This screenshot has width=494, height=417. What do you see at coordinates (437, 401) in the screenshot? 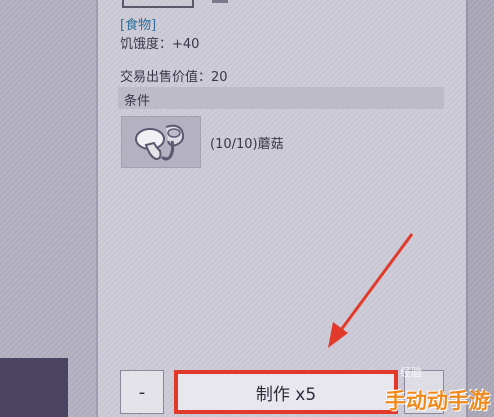
I see `watermark-text: 手动动手游` at bounding box center [437, 401].